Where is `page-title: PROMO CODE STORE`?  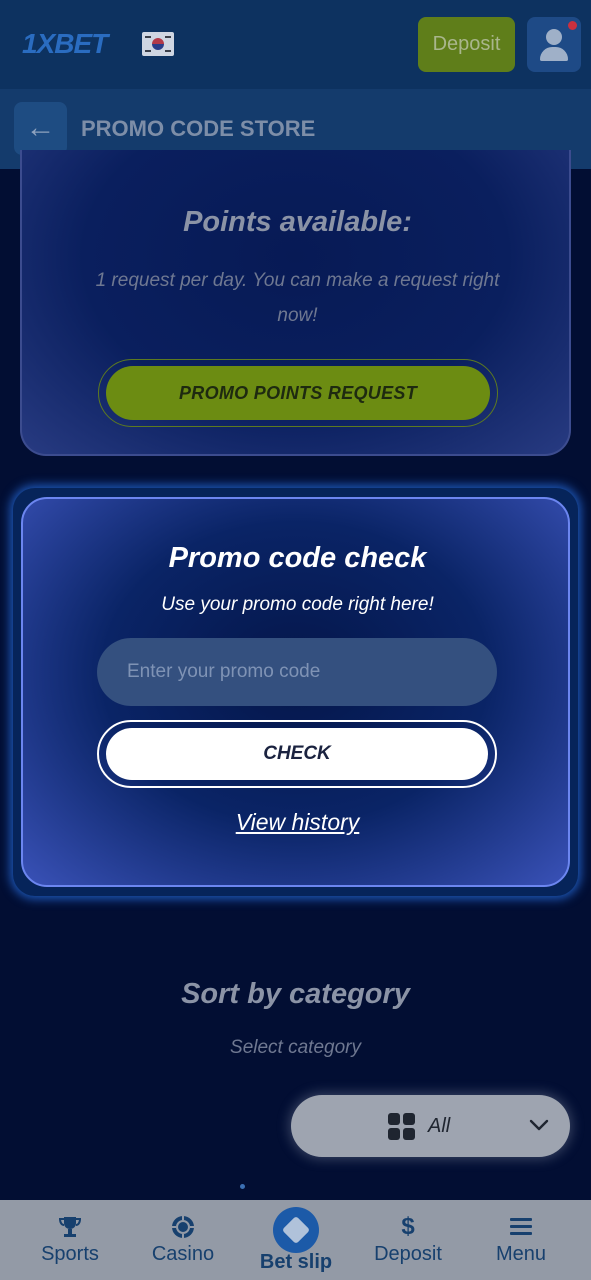
page-title: PROMO CODE STORE is located at coordinates (198, 128).